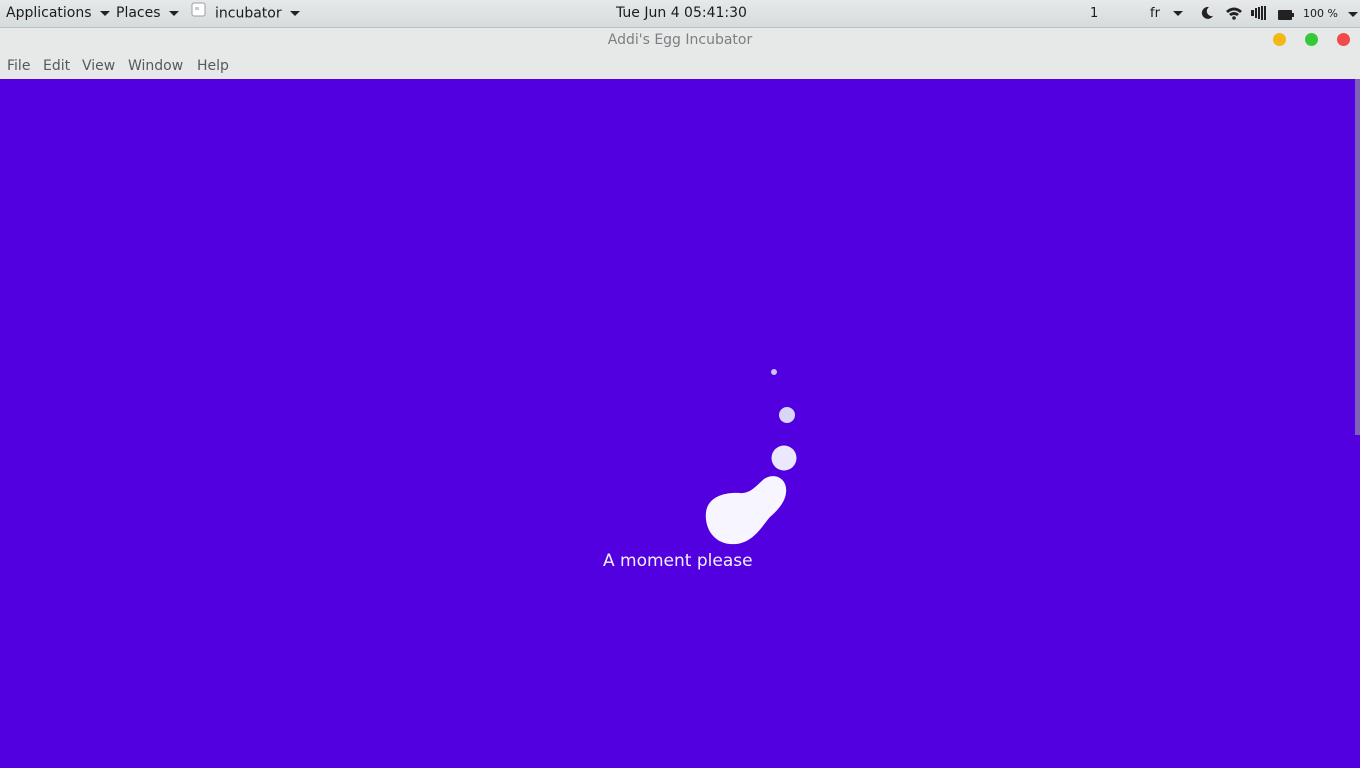  Describe the element at coordinates (1279, 39) in the screenshot. I see `minimize-button` at that location.